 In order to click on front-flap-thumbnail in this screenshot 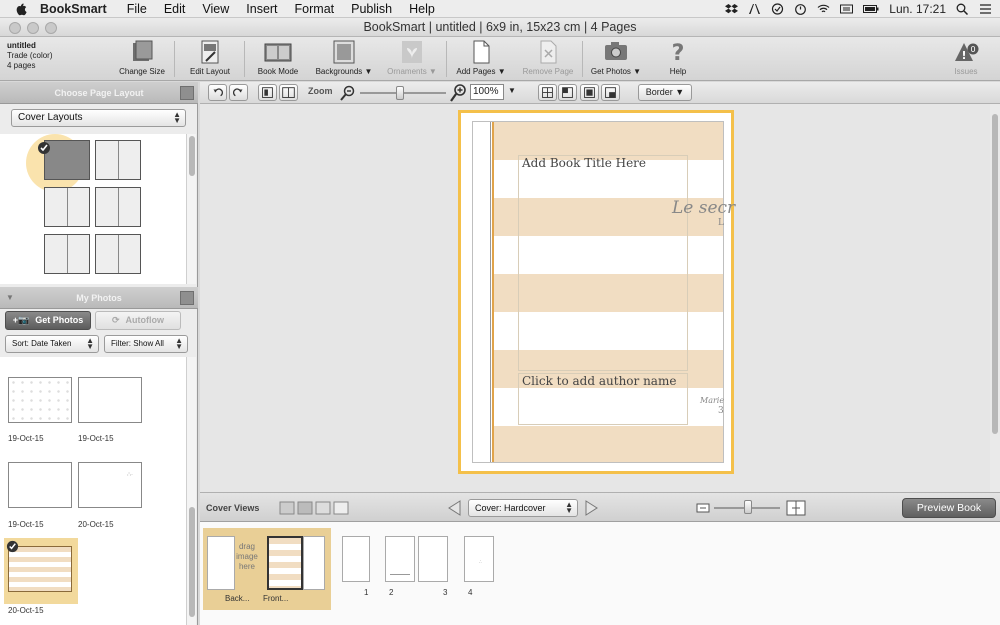, I will do `click(314, 563)`.